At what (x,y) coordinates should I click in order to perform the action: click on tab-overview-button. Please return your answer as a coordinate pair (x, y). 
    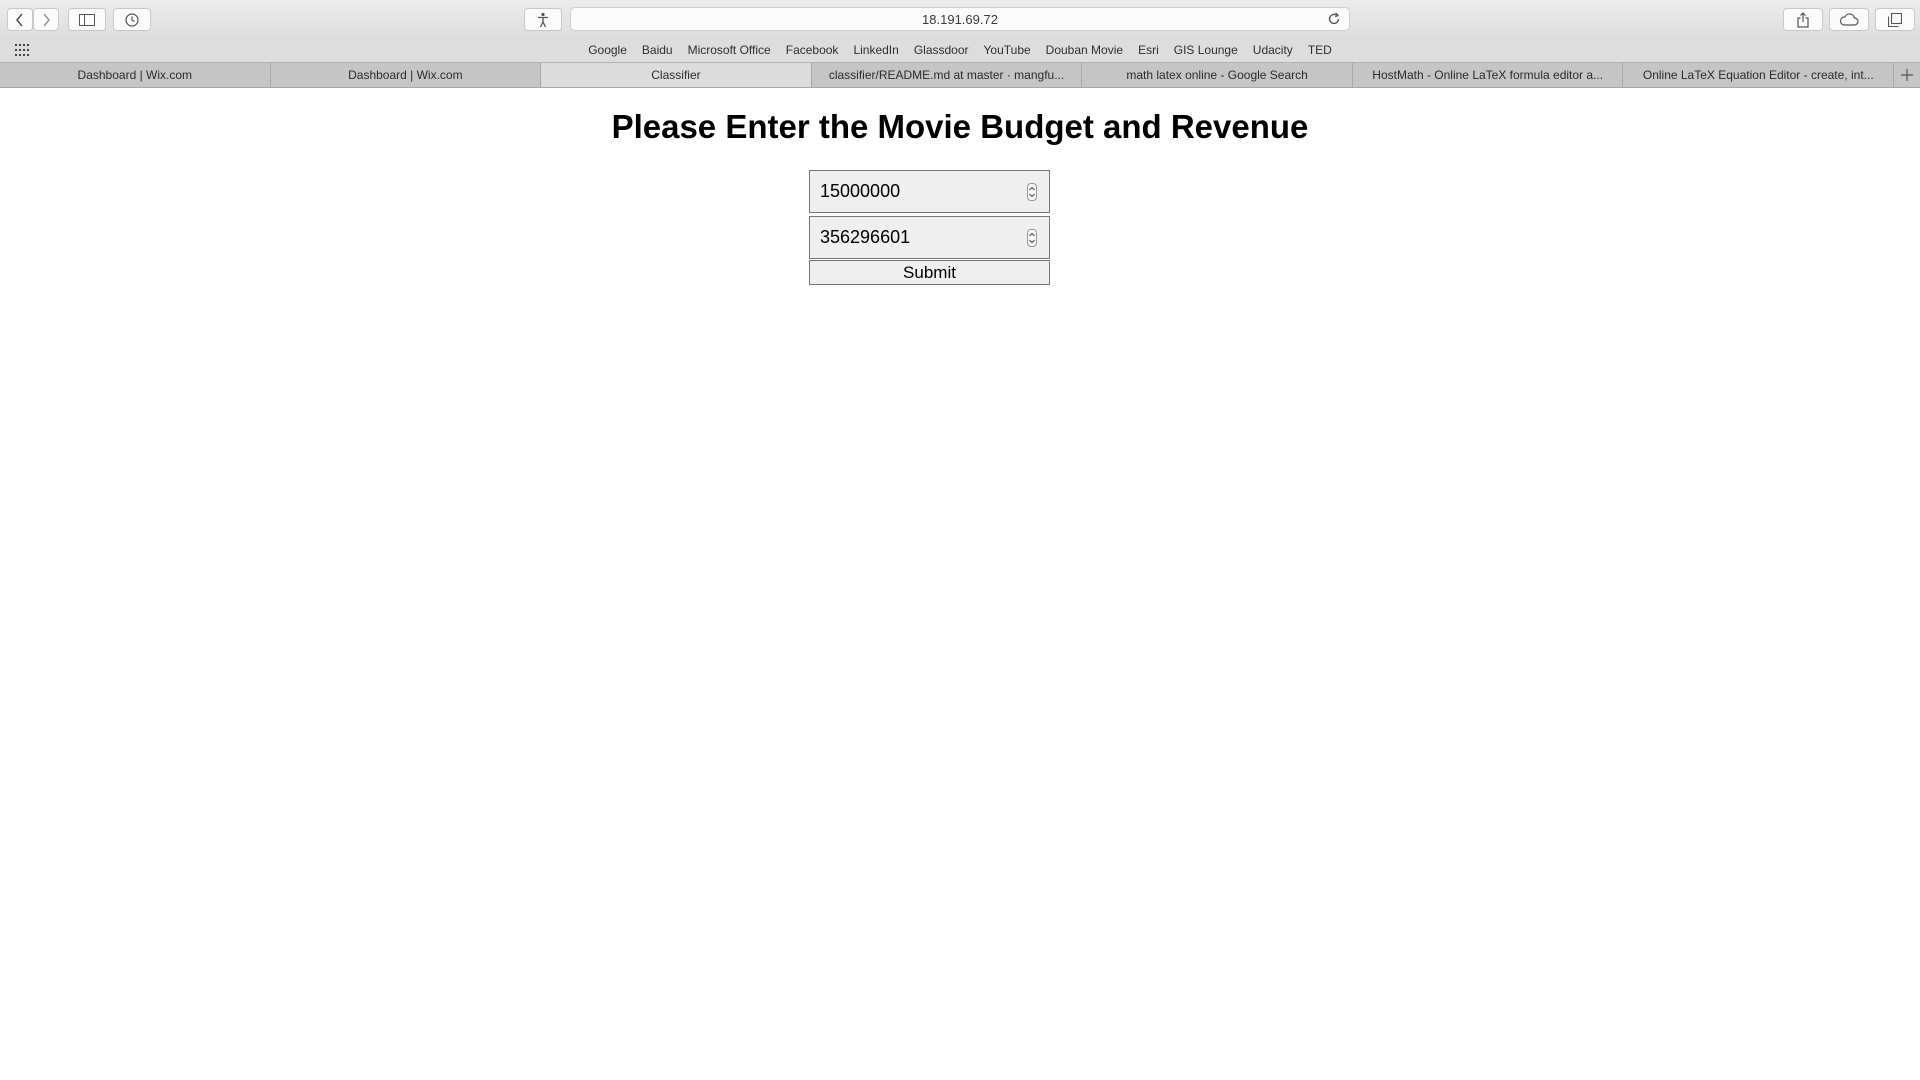
    Looking at the image, I should click on (1895, 19).